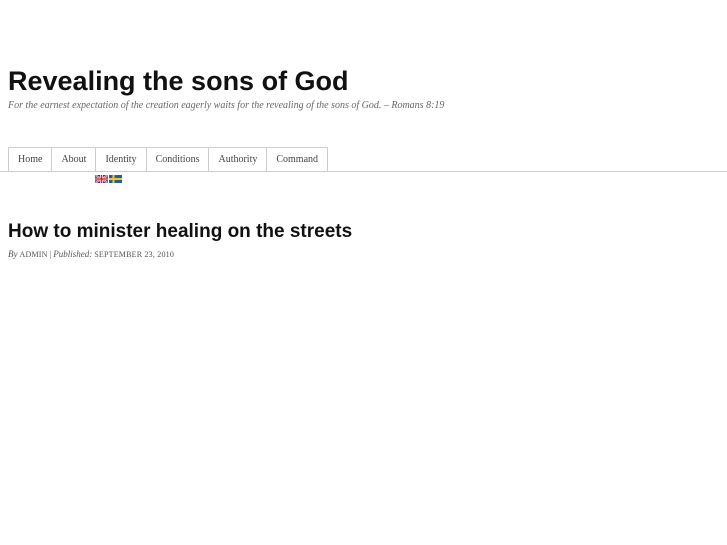 The height and width of the screenshot is (545, 727). Describe the element at coordinates (34, 254) in the screenshot. I see `post-author-link: ADMIN` at that location.